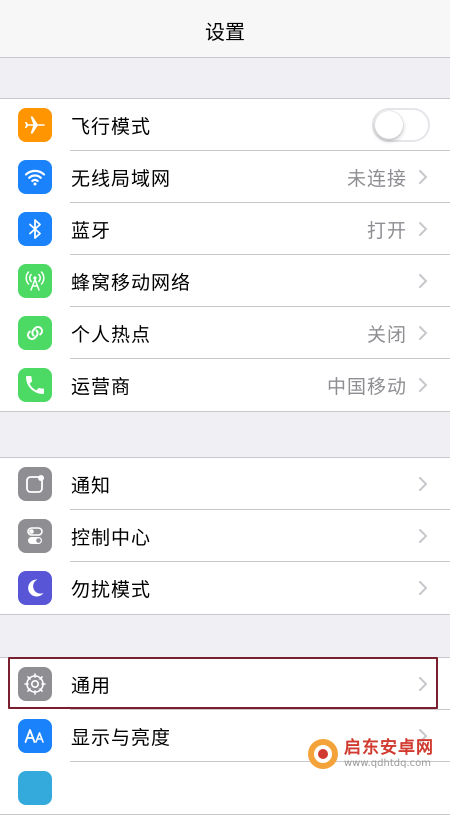 This screenshot has width=450, height=815. What do you see at coordinates (225, 177) in the screenshot?
I see `settings-row-wifi: 无线局域网 未连接` at bounding box center [225, 177].